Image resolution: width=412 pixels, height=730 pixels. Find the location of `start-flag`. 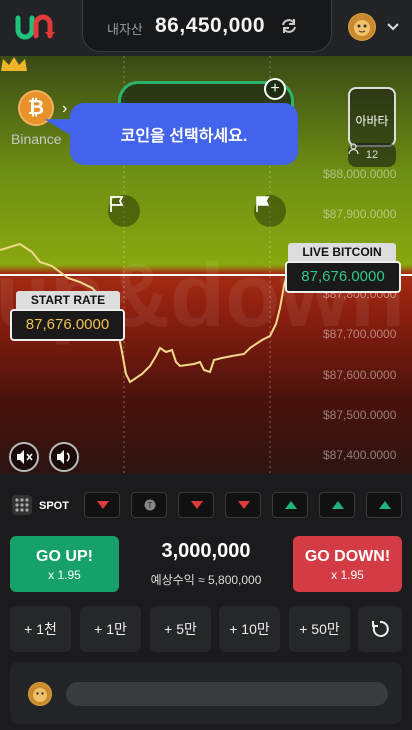

start-flag is located at coordinates (124, 211).